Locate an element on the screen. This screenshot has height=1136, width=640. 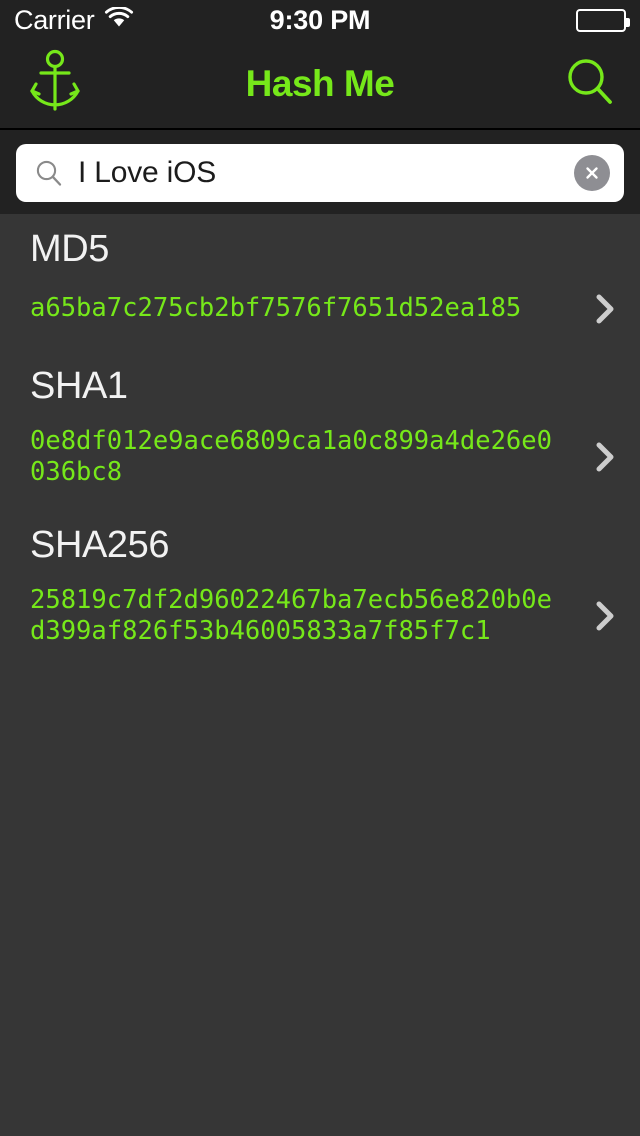
search-input: I Love iOS is located at coordinates (326, 173).